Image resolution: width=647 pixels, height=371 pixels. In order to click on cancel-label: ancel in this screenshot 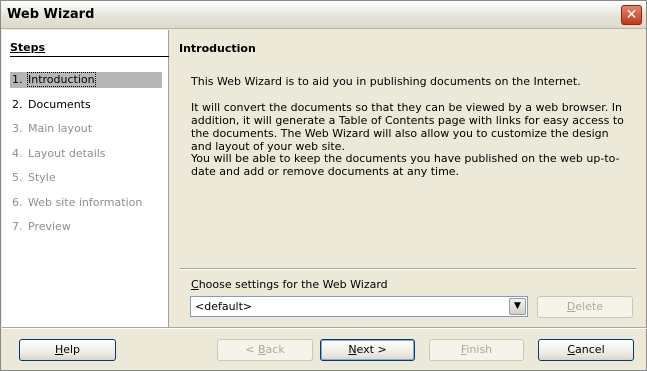, I will do `click(590, 349)`.